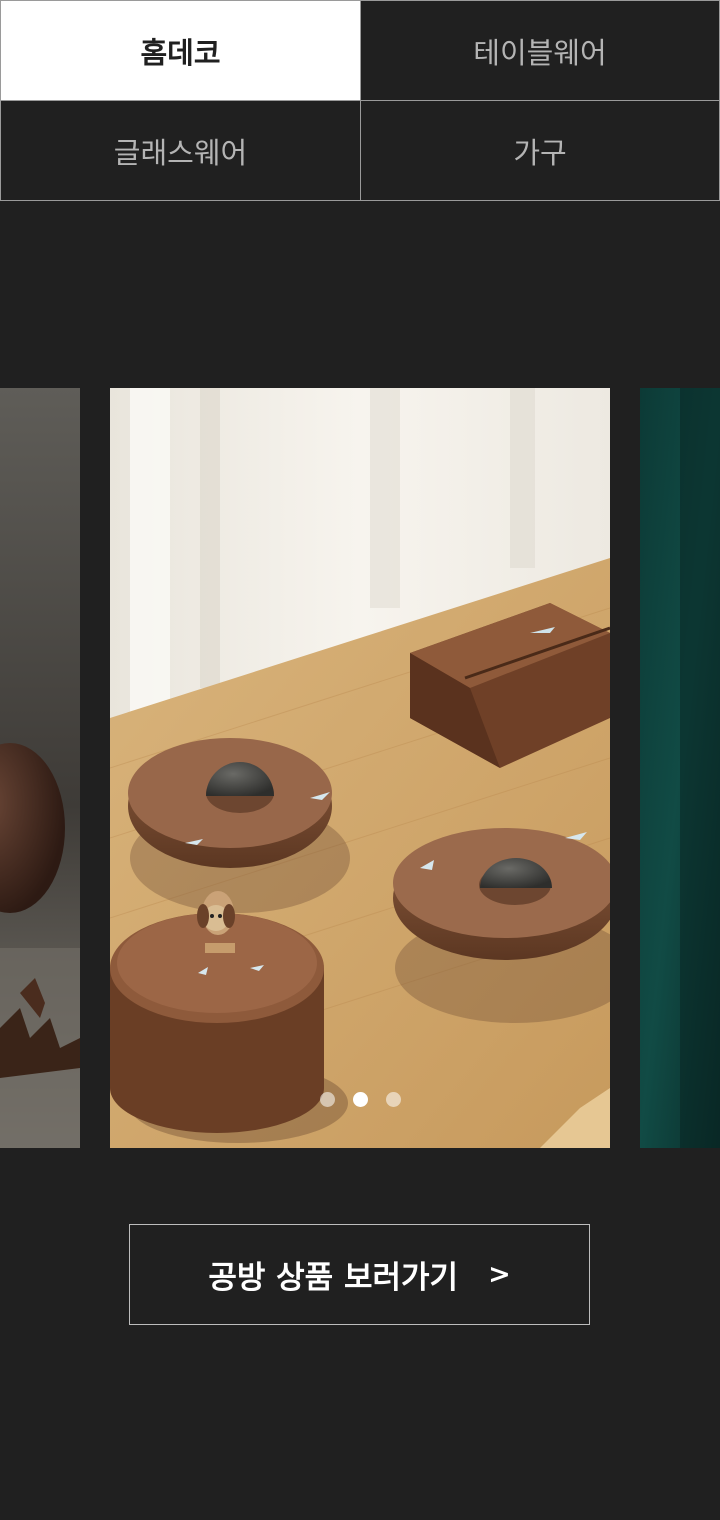 The height and width of the screenshot is (1520, 720). Describe the element at coordinates (333, 1278) in the screenshot. I see `cta-label: 공방 상품 보러가기` at that location.